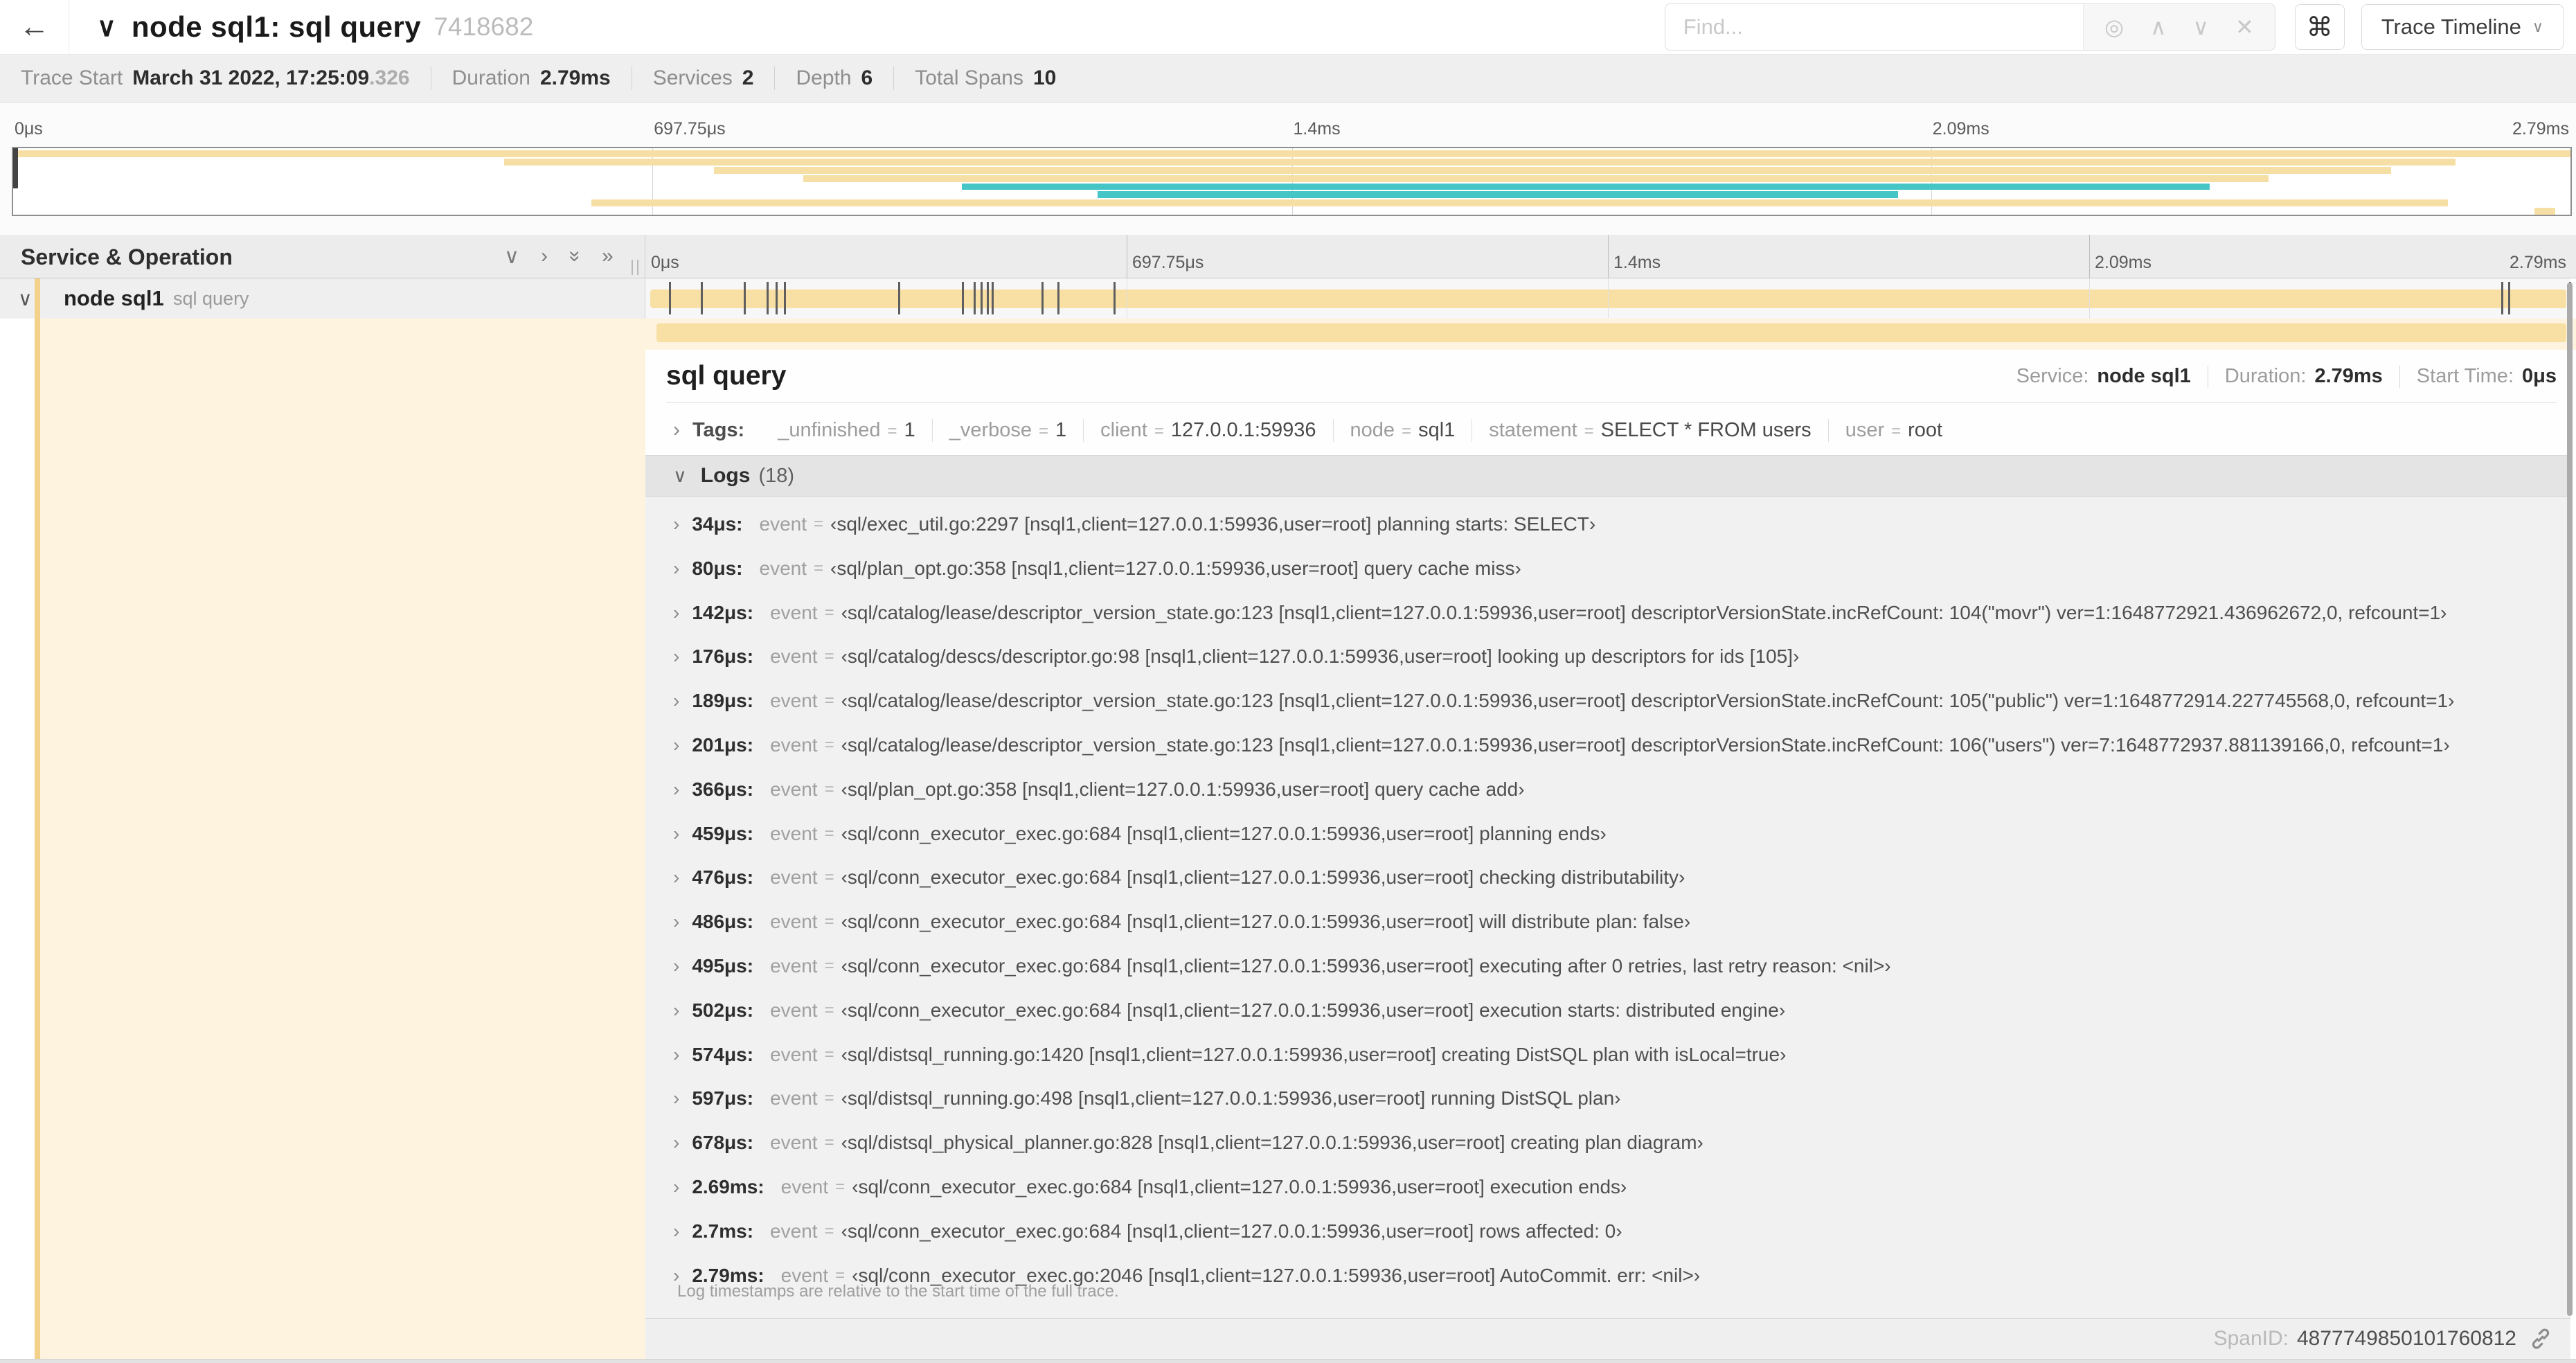 This screenshot has width=2576, height=1363. Describe the element at coordinates (1875, 27) in the screenshot. I see `find-input` at that location.